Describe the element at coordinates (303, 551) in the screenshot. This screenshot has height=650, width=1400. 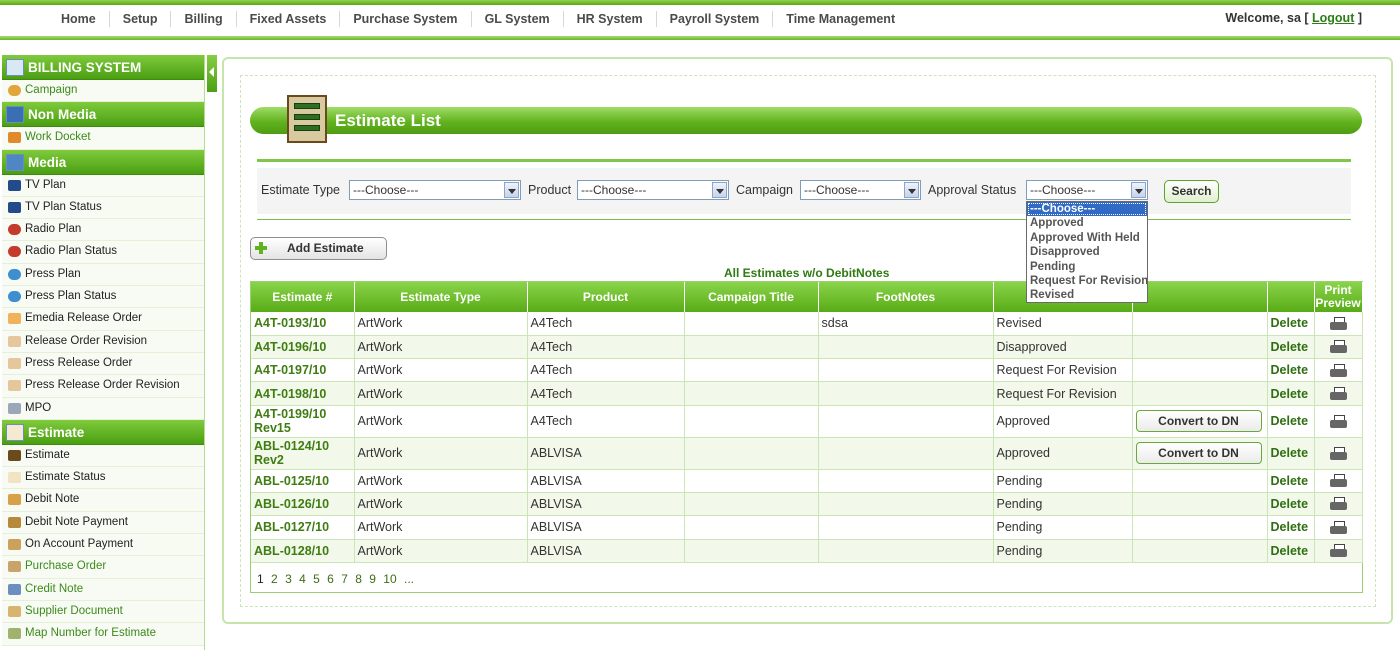
I see `estimate-number: ABL-0128/10` at that location.